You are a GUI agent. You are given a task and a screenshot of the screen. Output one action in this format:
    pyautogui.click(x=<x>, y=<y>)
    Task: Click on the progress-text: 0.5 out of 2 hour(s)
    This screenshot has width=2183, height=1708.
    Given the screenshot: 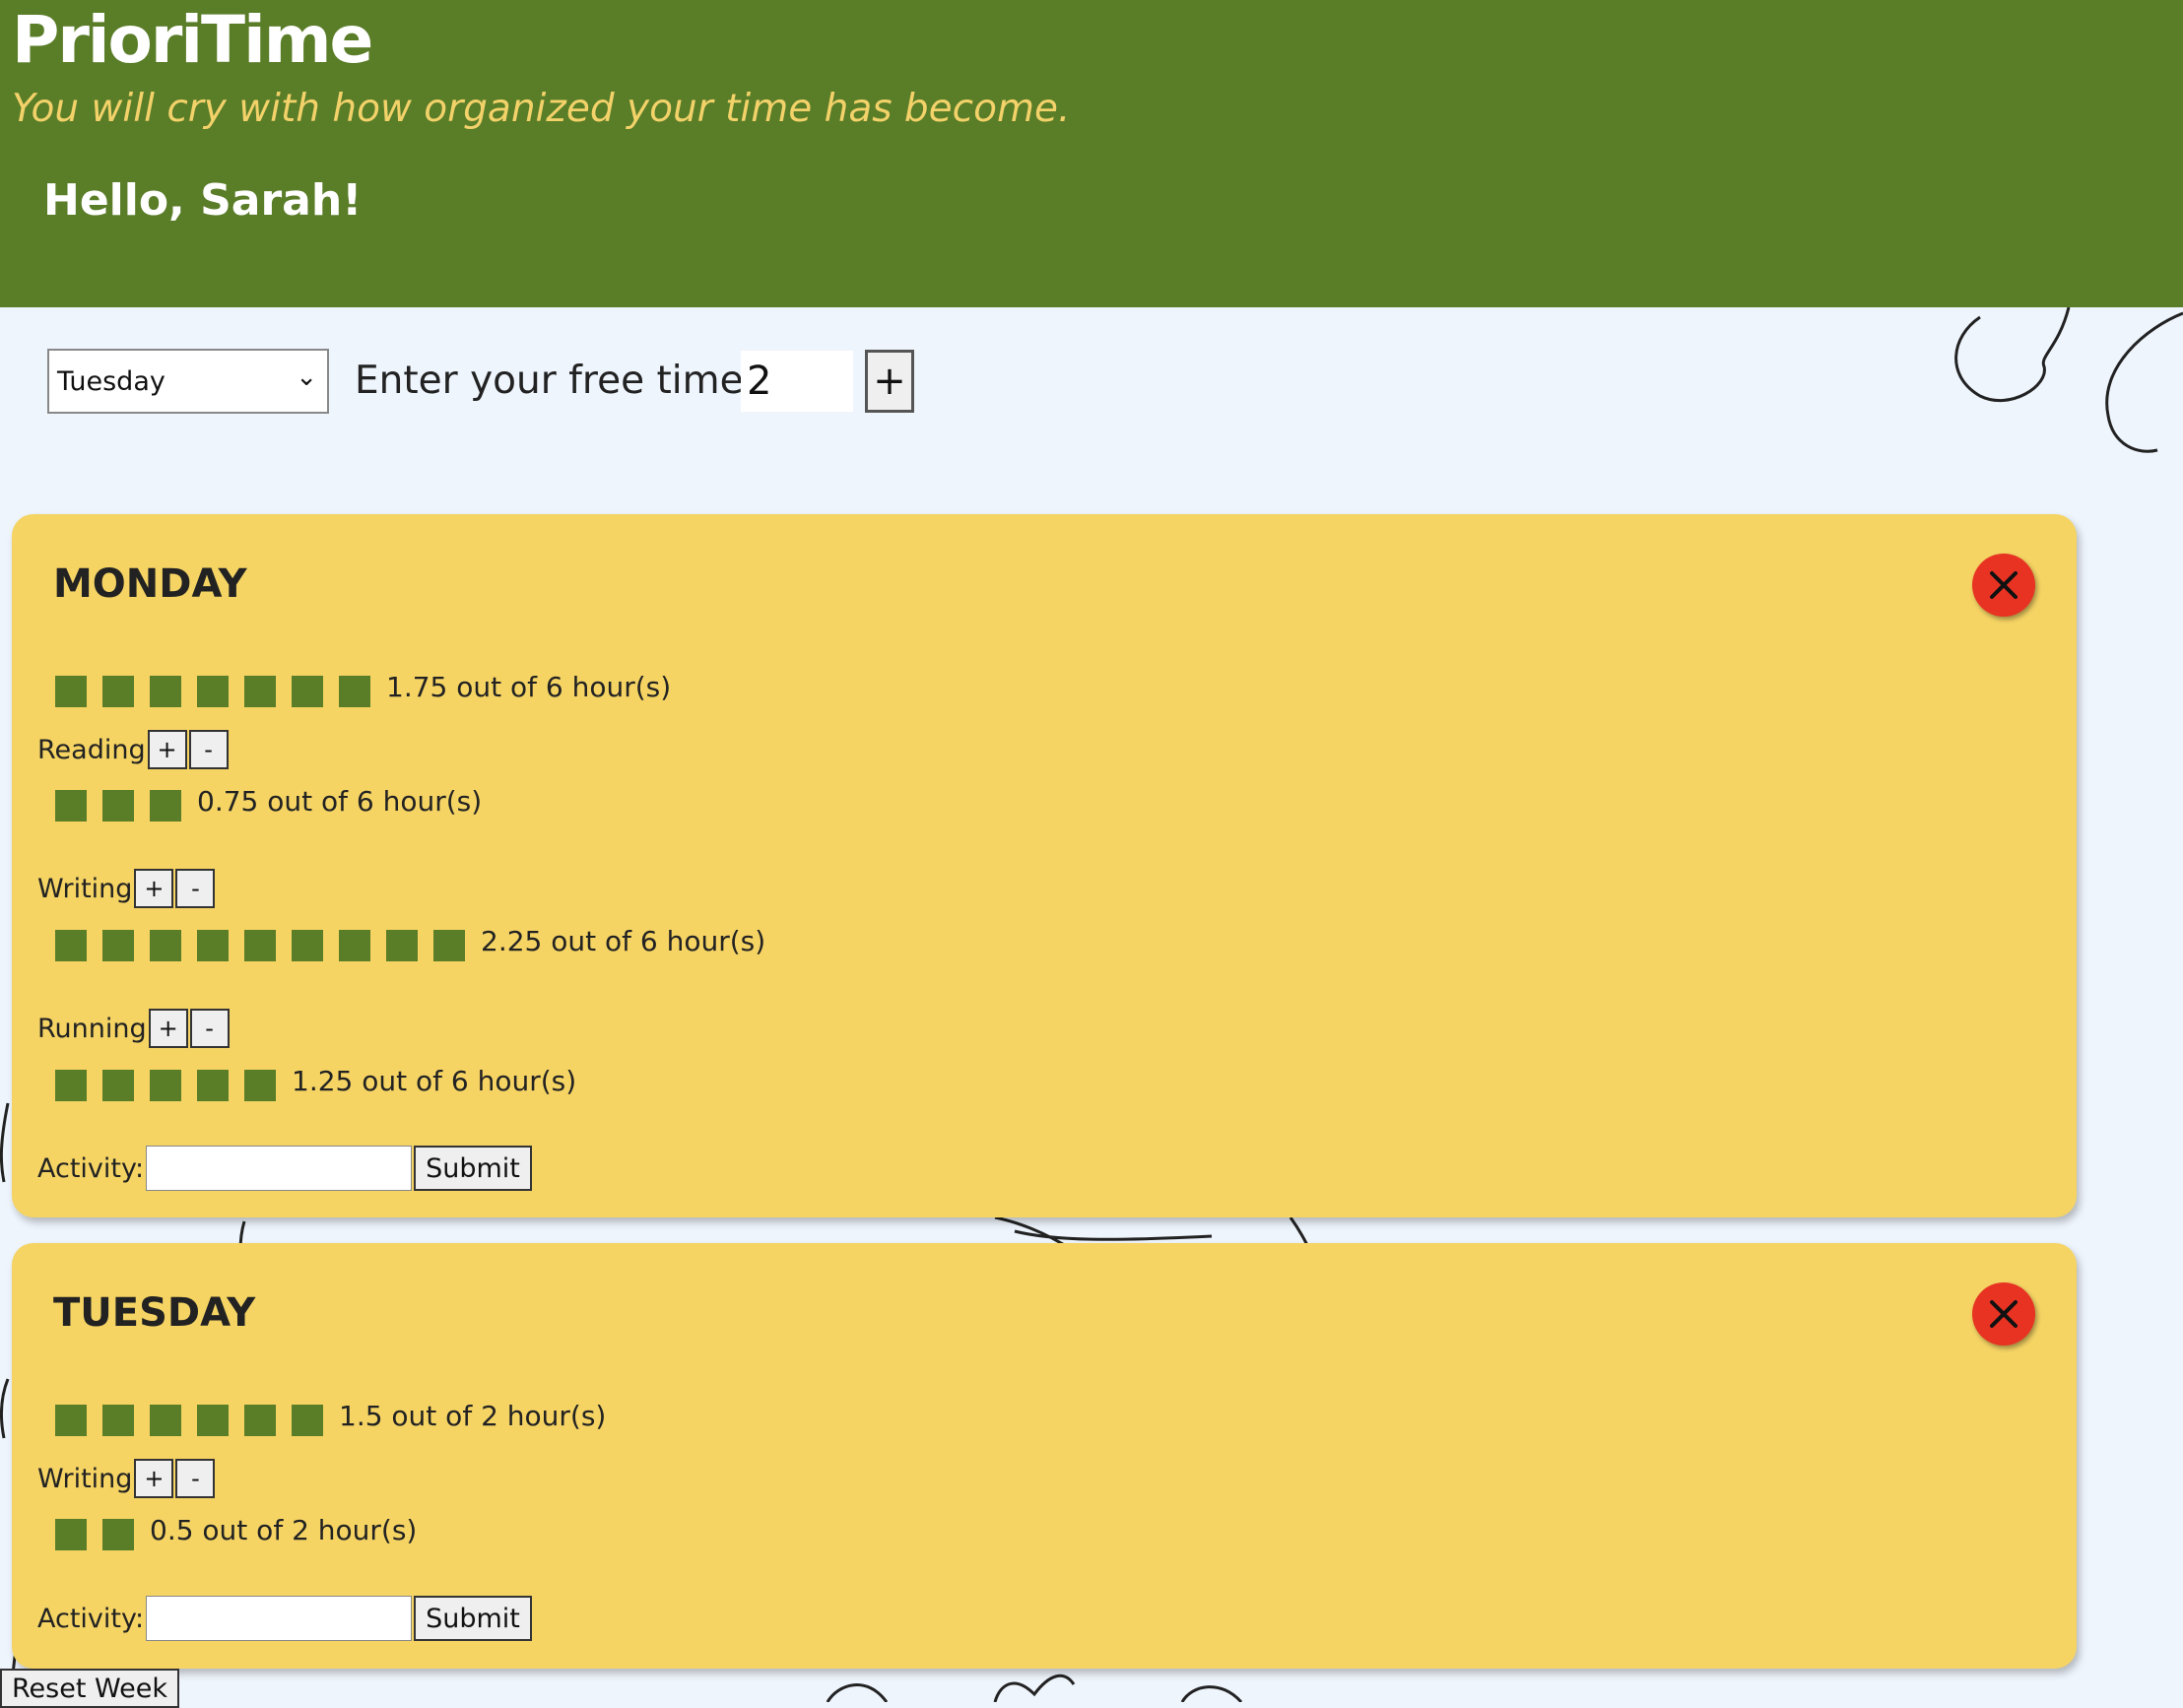 What is the action you would take?
    pyautogui.click(x=284, y=1530)
    